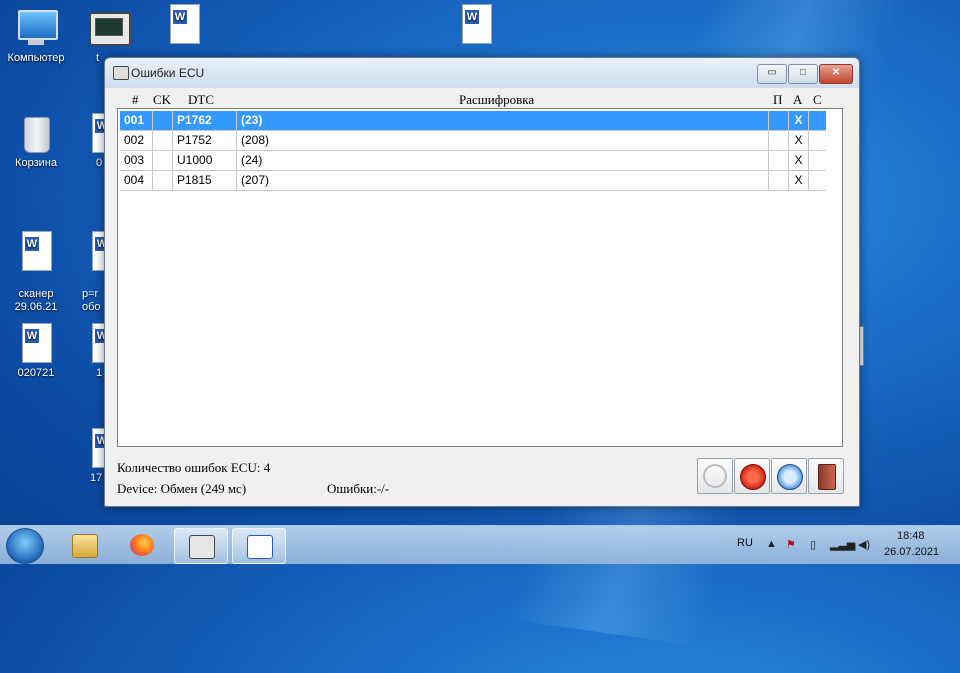  Describe the element at coordinates (121, 73) in the screenshot. I see `app-icon` at that location.